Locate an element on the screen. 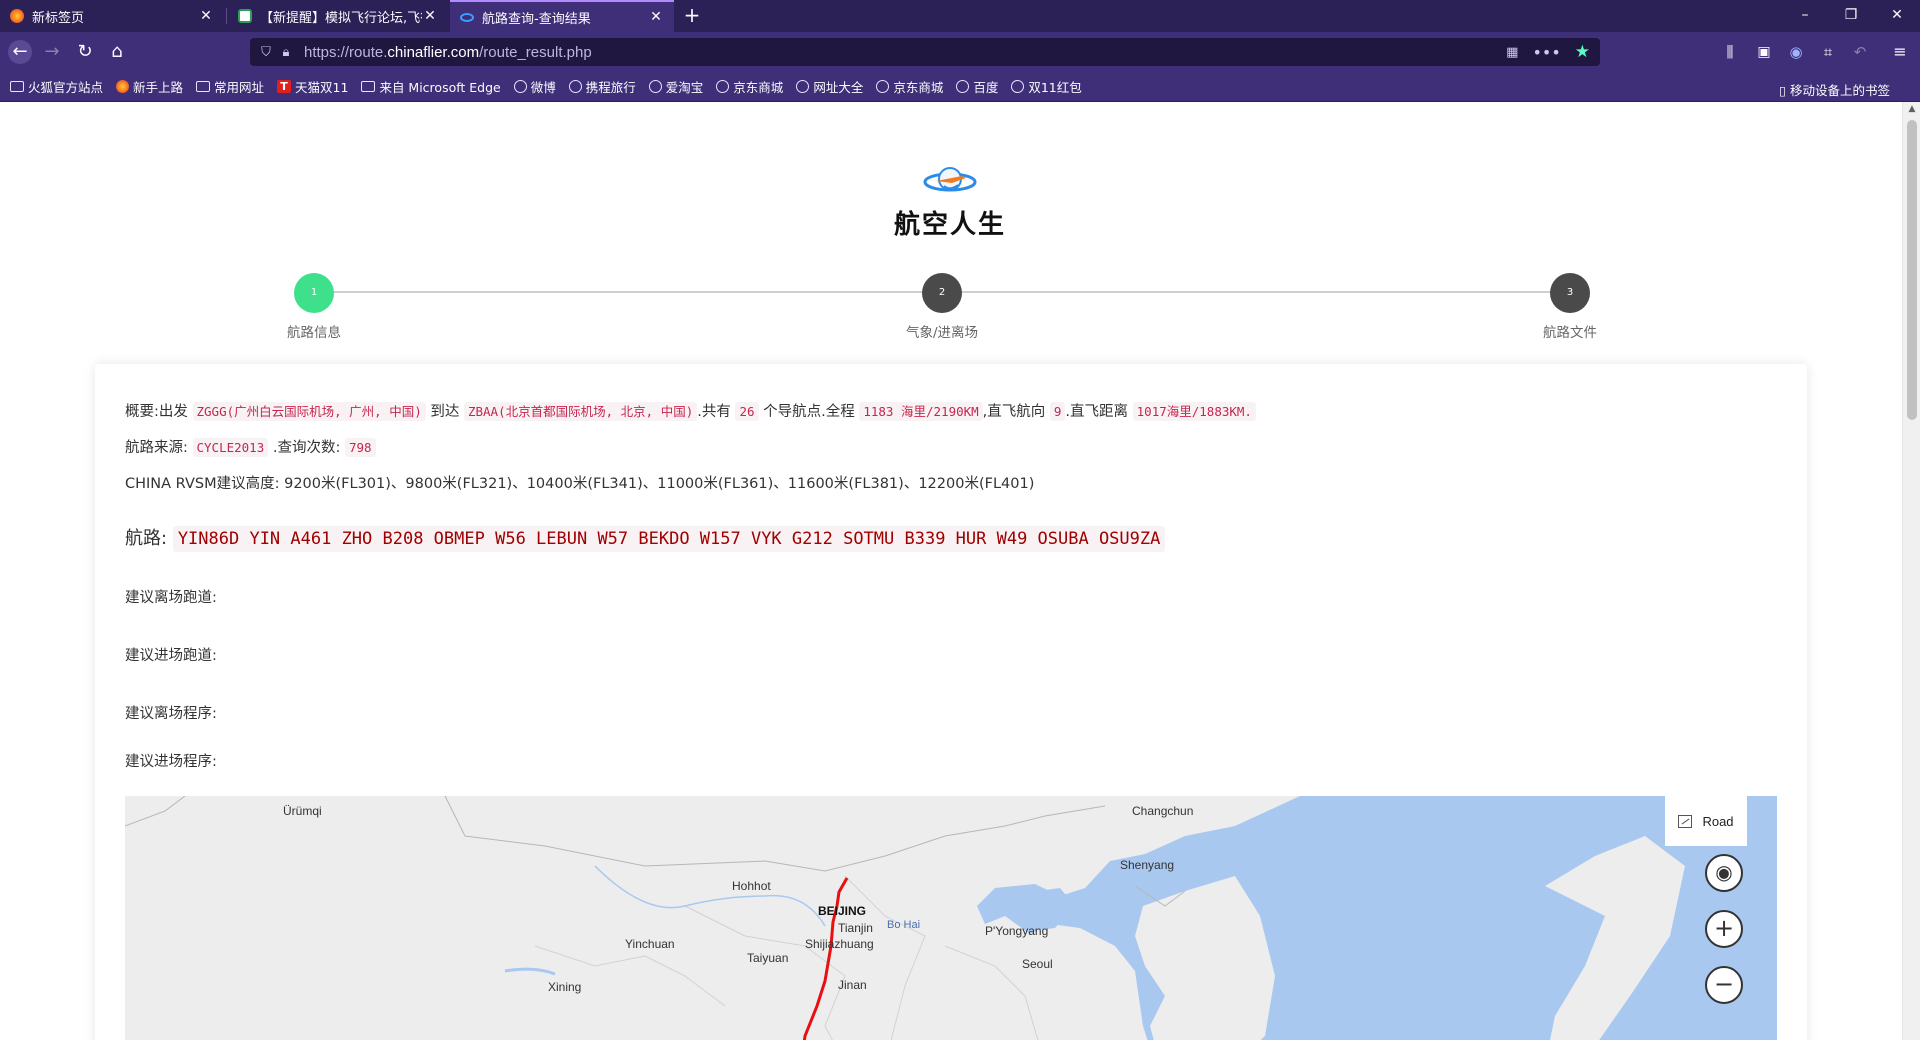 This screenshot has width=1920, height=1040. map-label-seoul: Seoul is located at coordinates (1037, 964).